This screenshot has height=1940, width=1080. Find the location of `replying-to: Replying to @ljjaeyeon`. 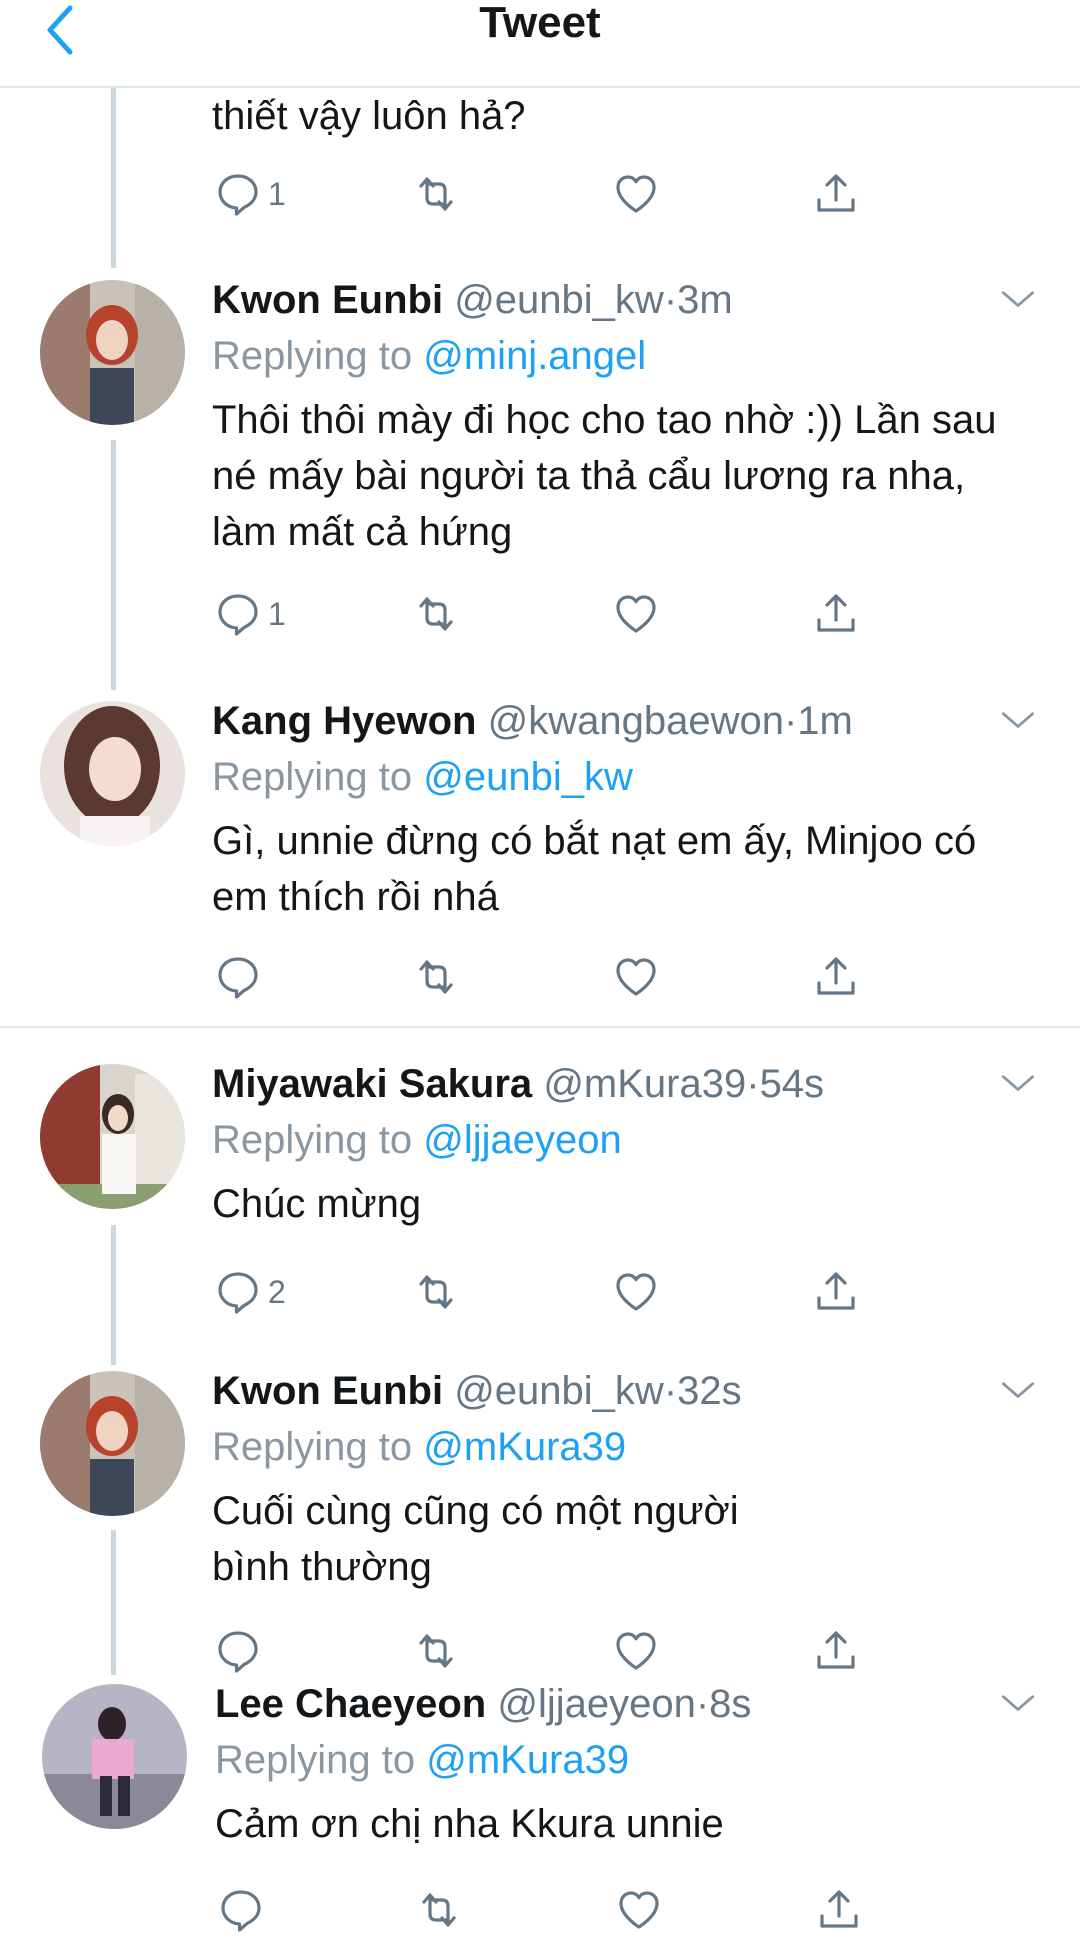

replying-to: Replying to @ljjaeyeon is located at coordinates (626, 1140).